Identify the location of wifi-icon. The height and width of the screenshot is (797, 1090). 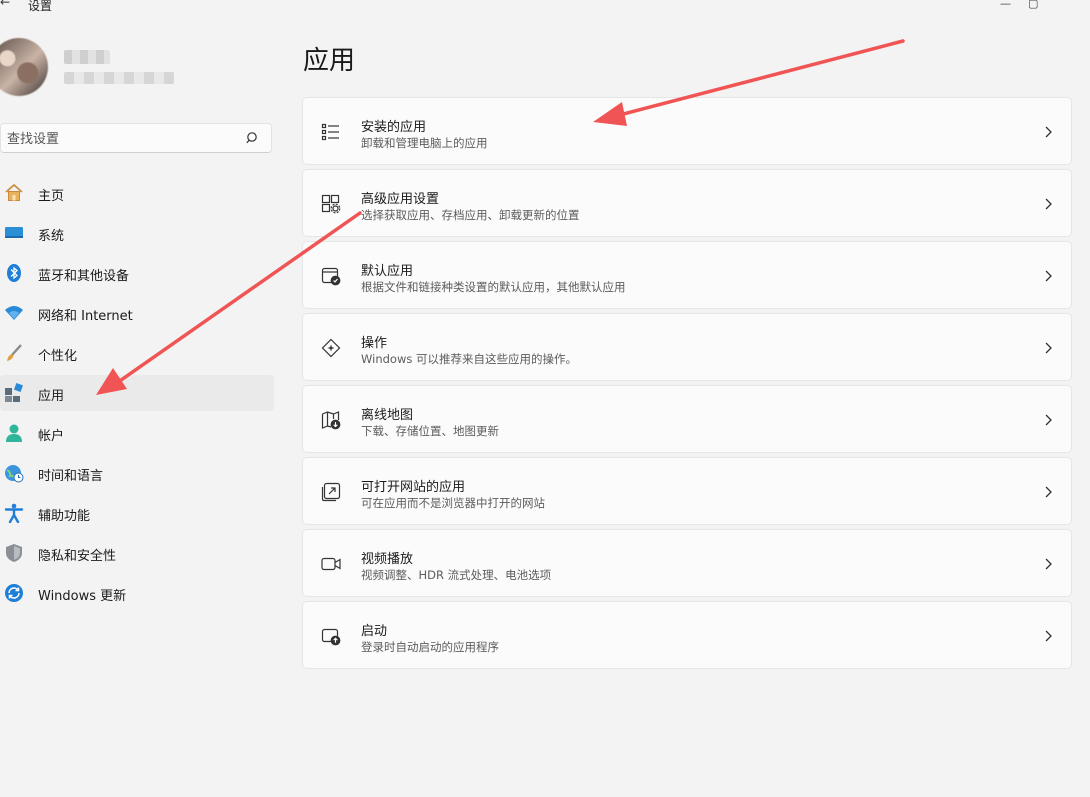
(14, 313).